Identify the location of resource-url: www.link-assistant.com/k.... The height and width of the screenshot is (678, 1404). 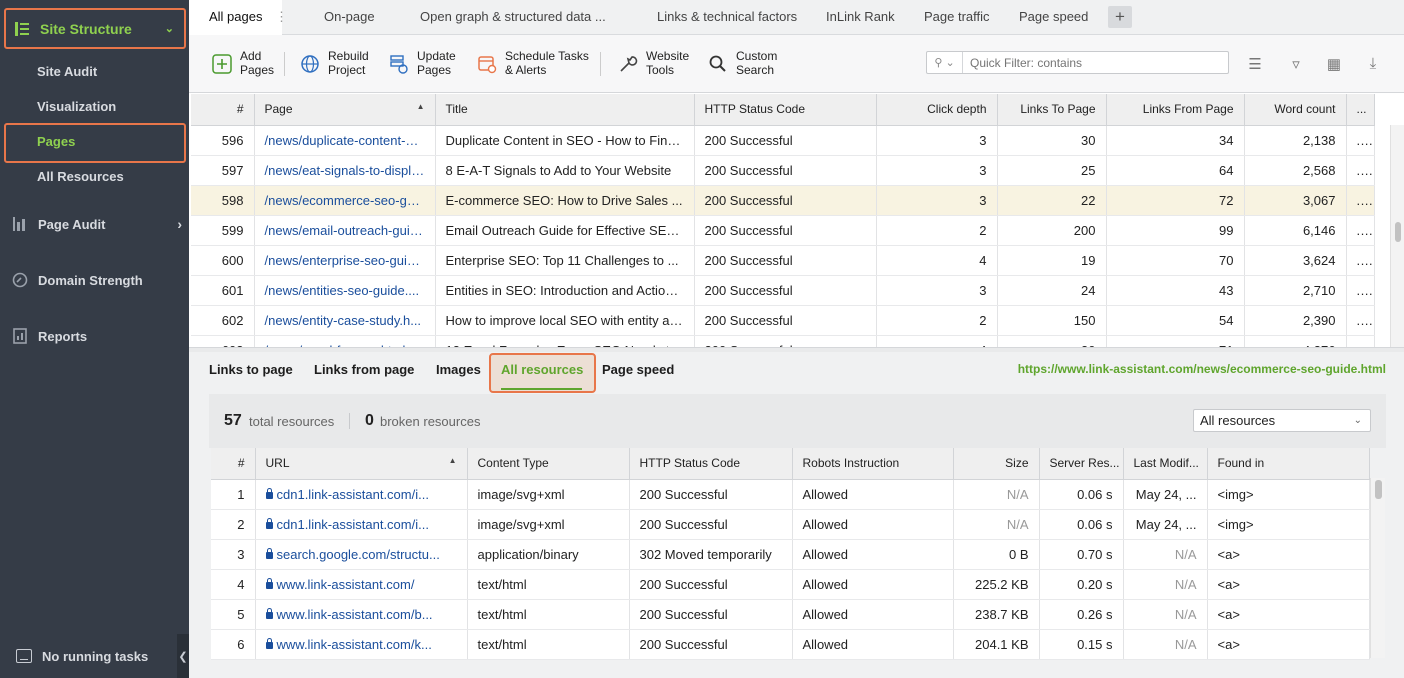
(354, 644).